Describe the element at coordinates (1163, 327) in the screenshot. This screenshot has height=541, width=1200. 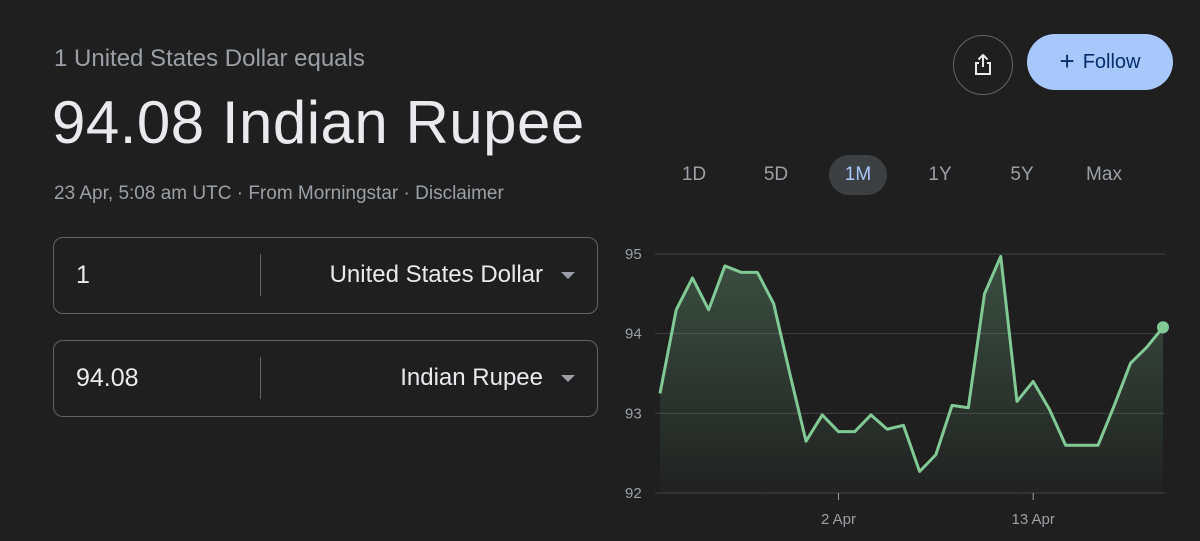
I see `latest-point-marker` at that location.